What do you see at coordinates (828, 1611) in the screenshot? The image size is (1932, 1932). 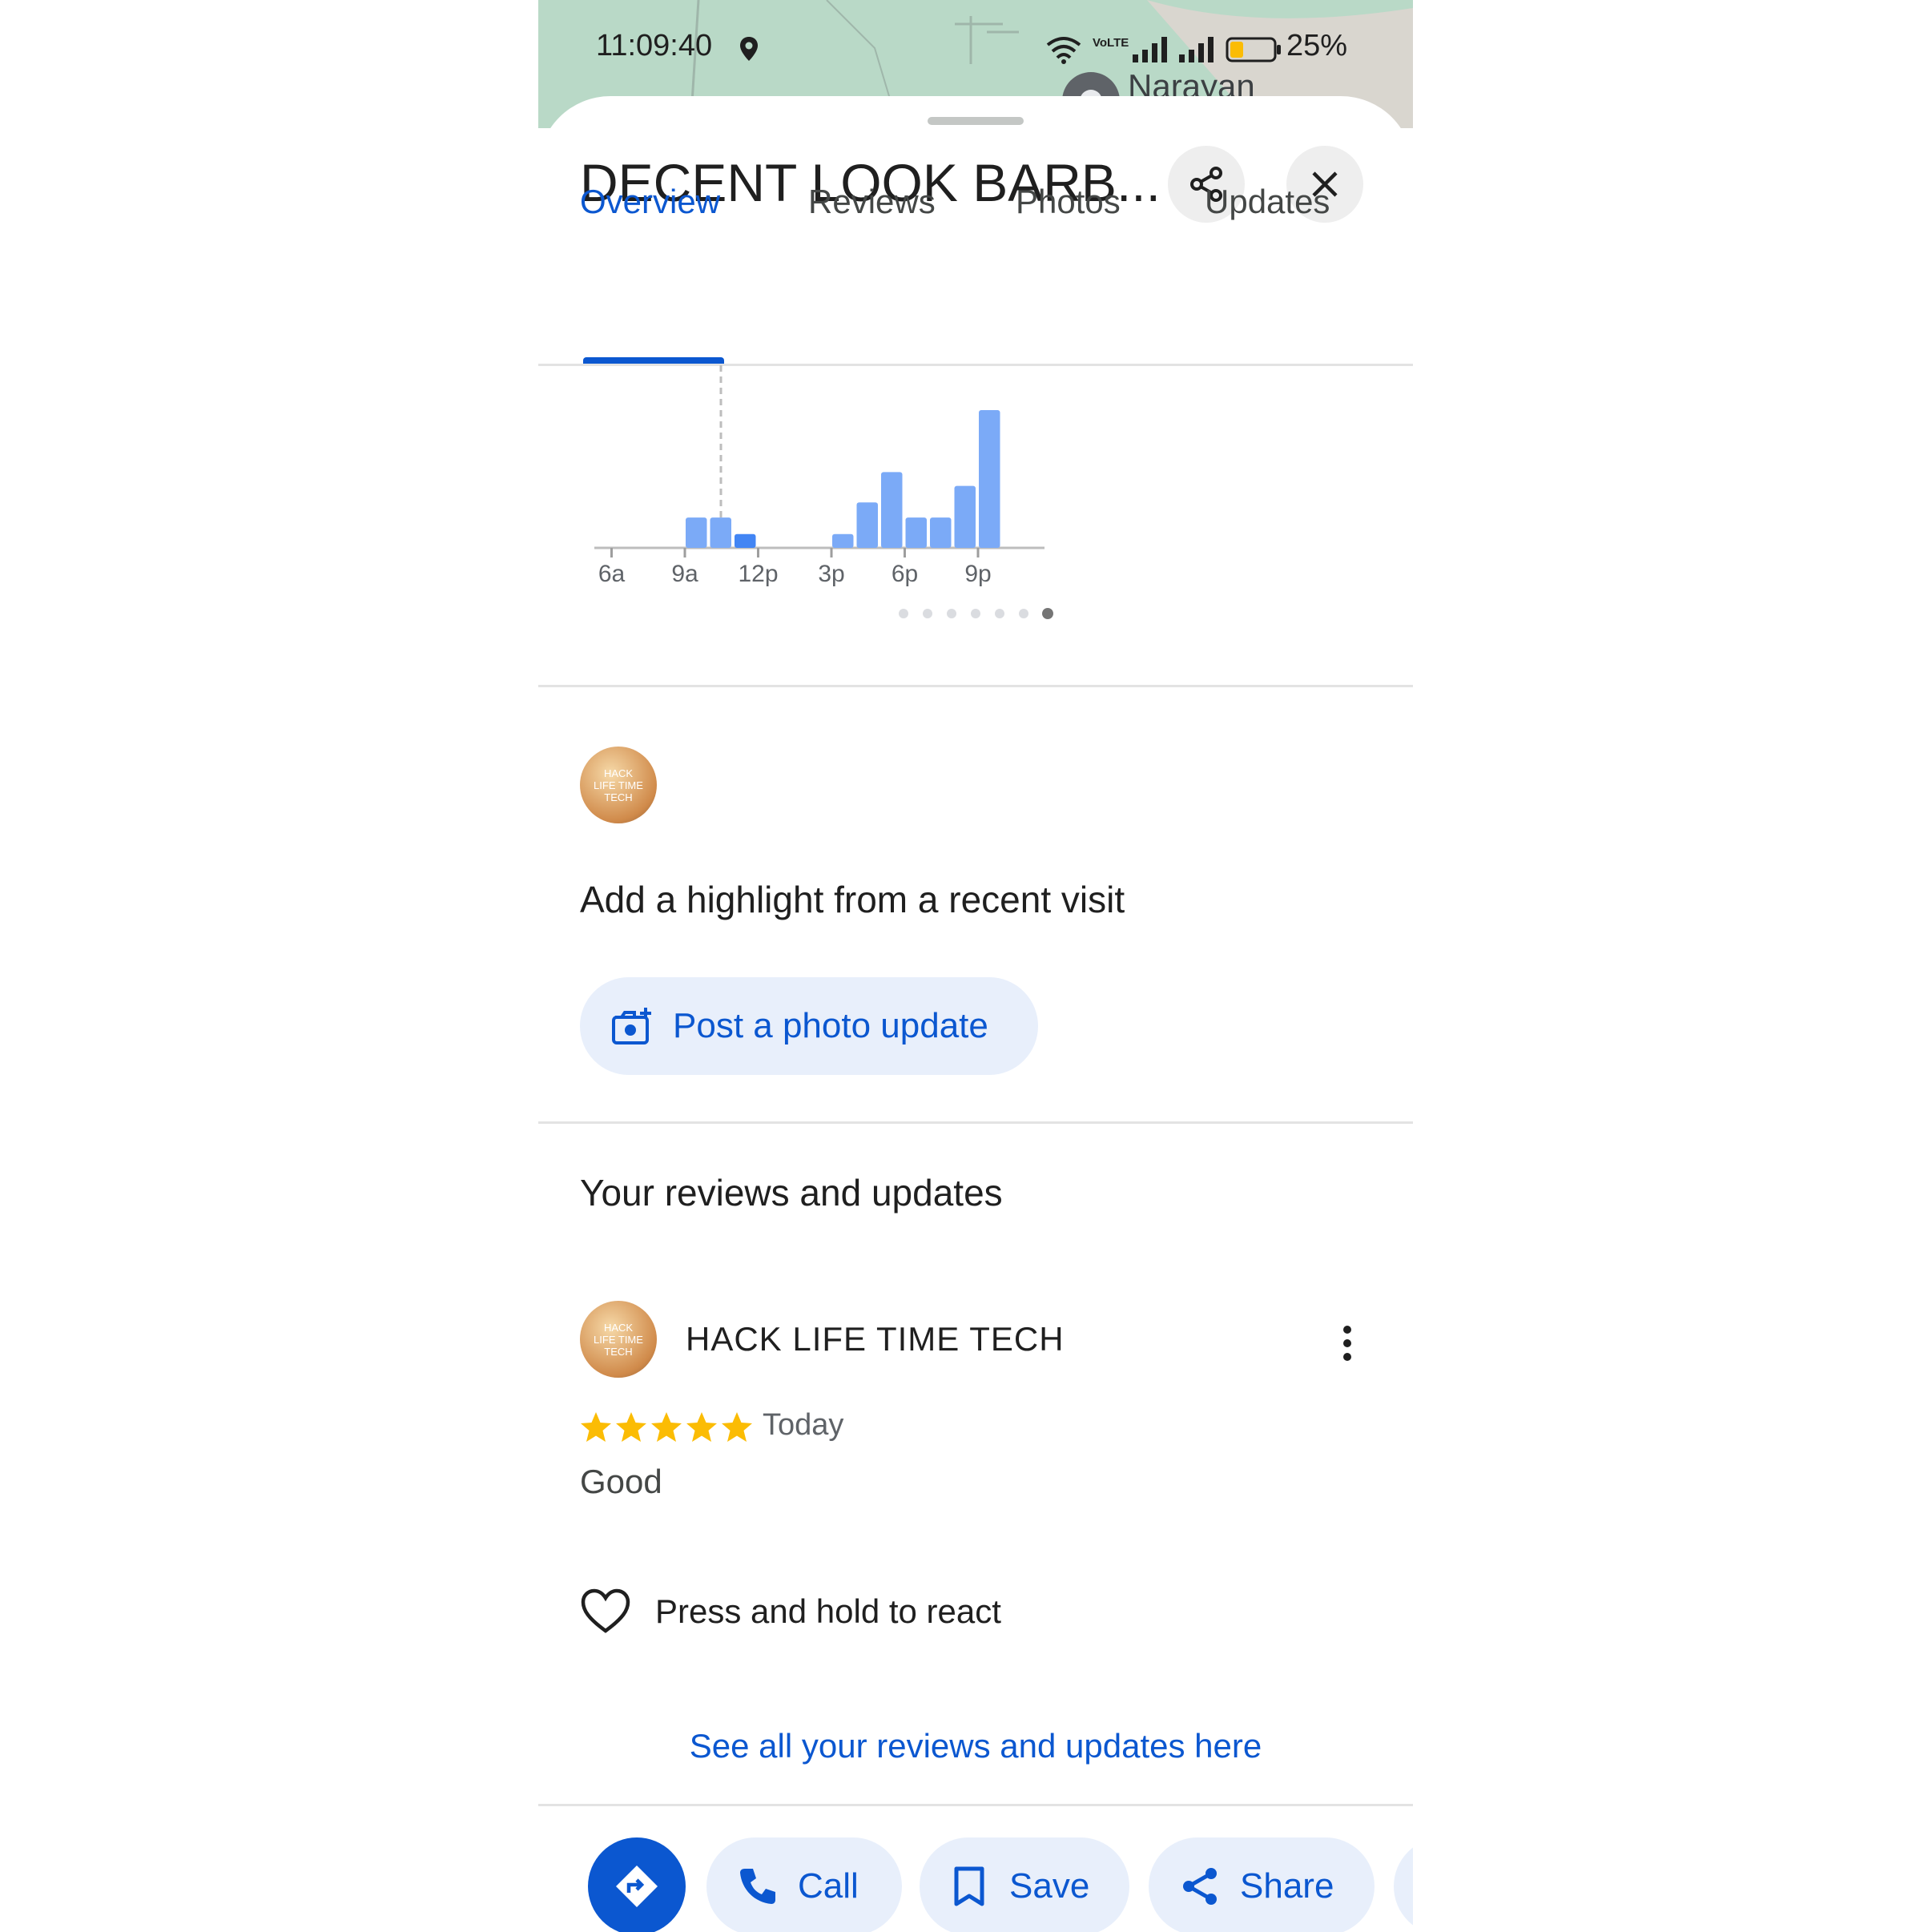 I see `react-label: Press and hold to react` at bounding box center [828, 1611].